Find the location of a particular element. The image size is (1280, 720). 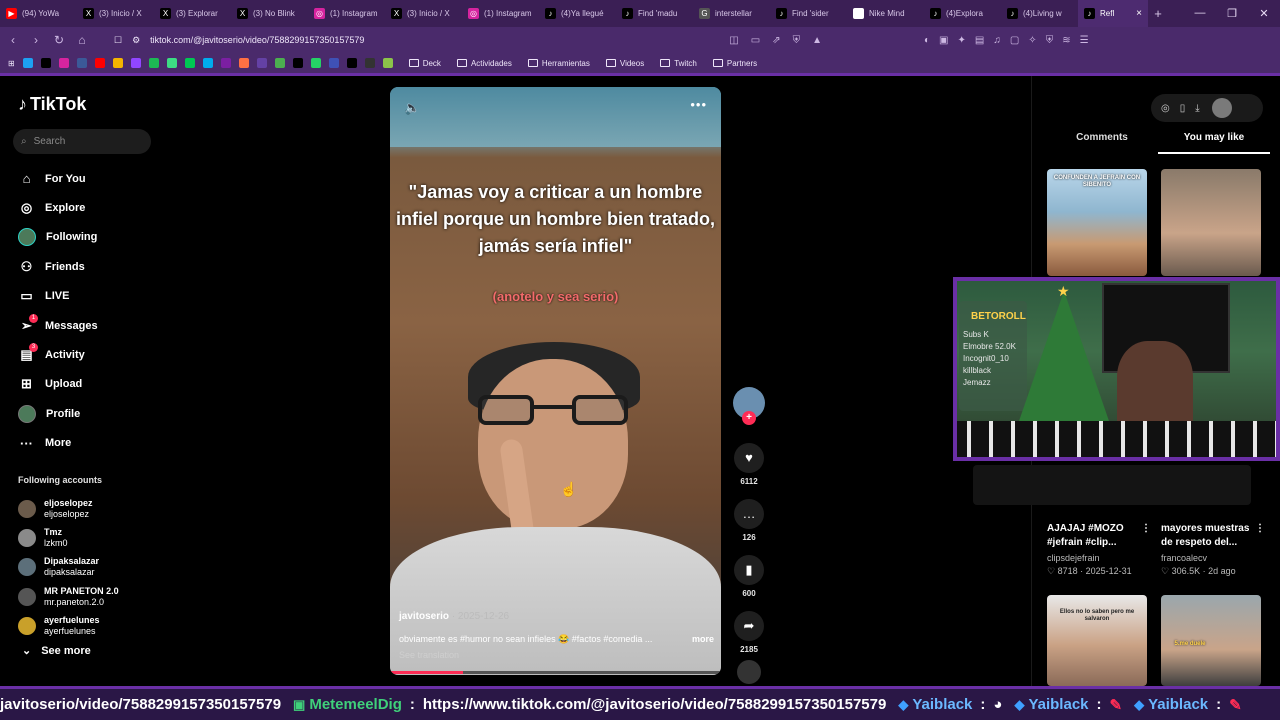

tiktok-logo: ♪ TikTok is located at coordinates (52, 104).